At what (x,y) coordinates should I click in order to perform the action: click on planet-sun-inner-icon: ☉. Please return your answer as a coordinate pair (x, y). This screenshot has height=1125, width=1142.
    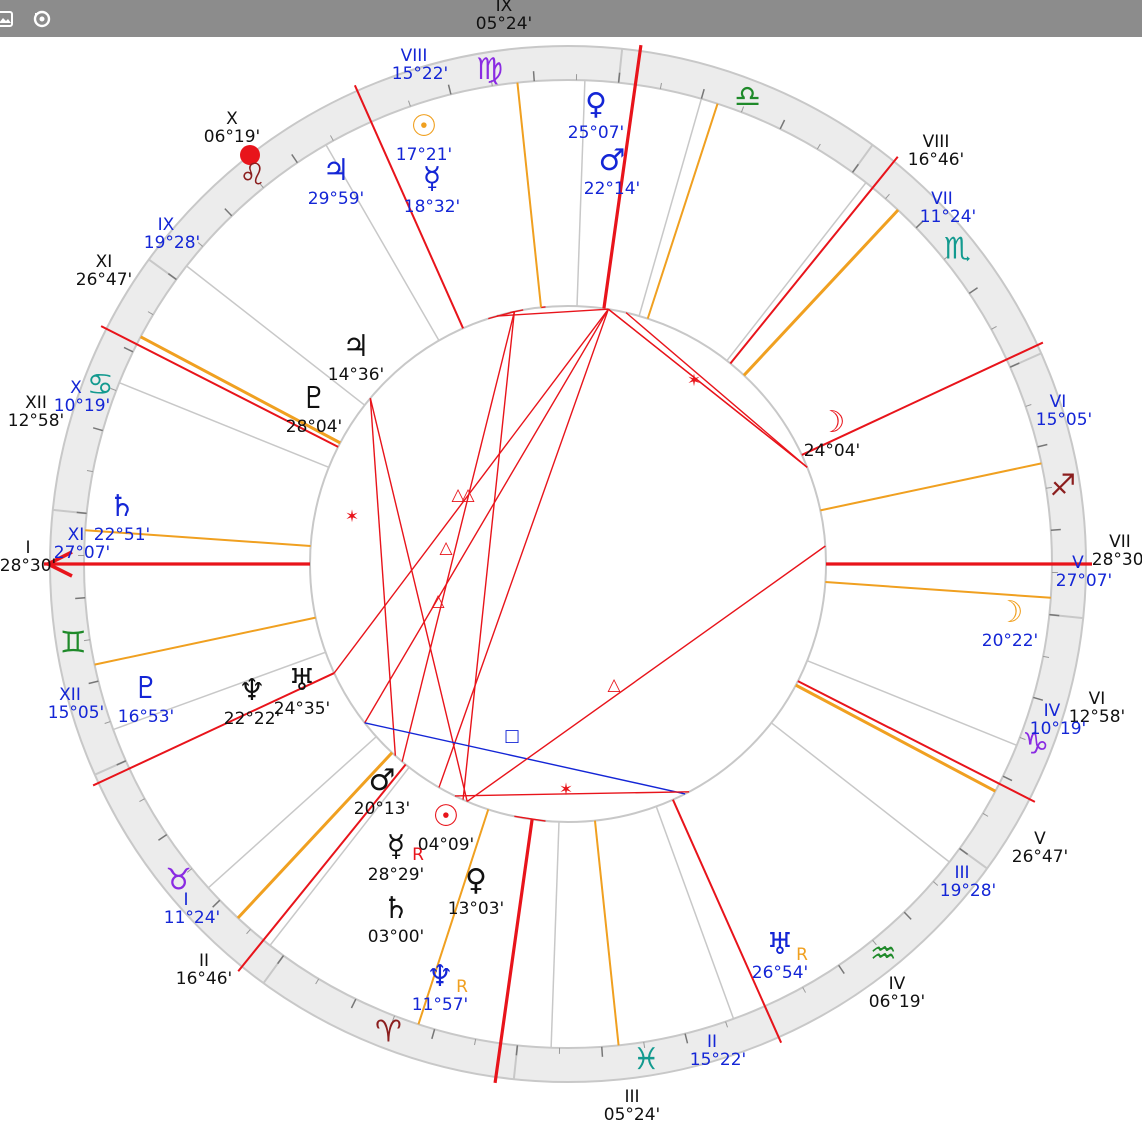
    Looking at the image, I should click on (446, 816).